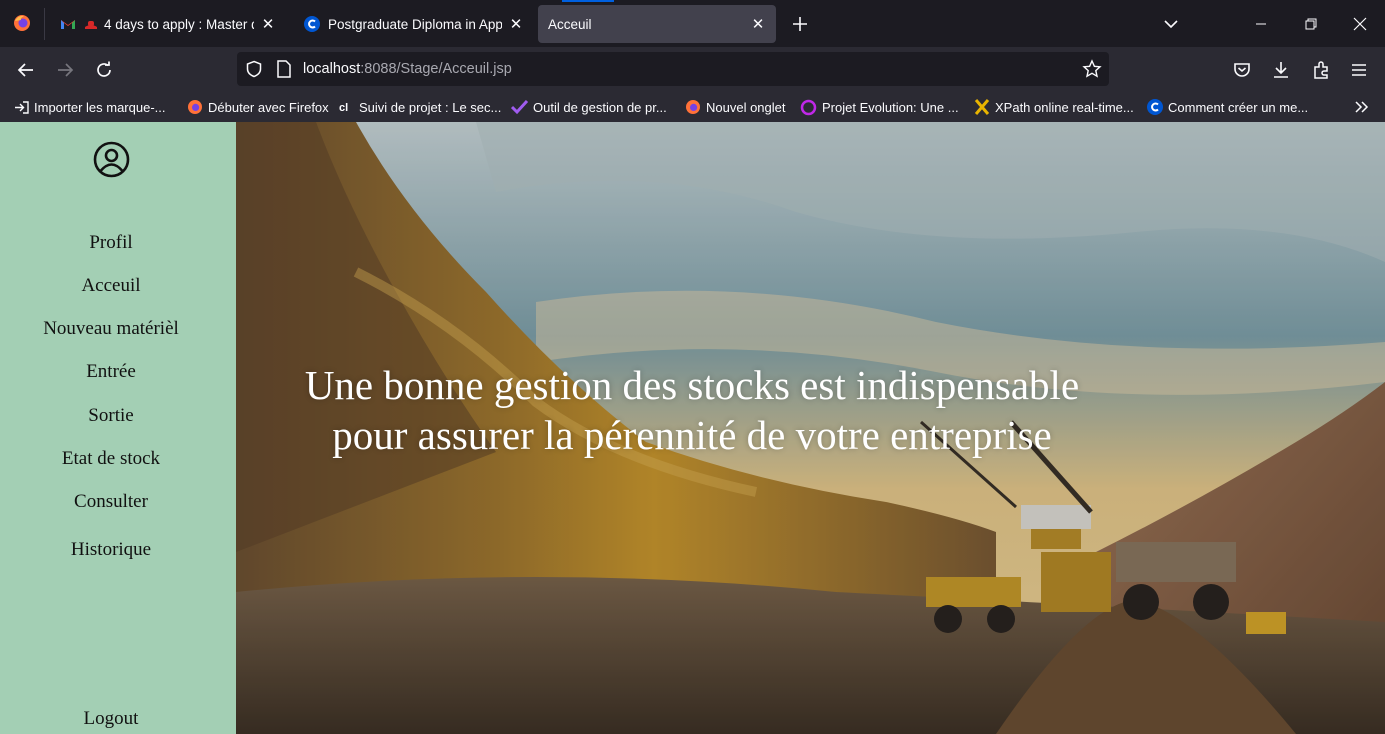 This screenshot has width=1385, height=734. I want to click on more-bookmarks-chevron-icon, so click(1364, 107).